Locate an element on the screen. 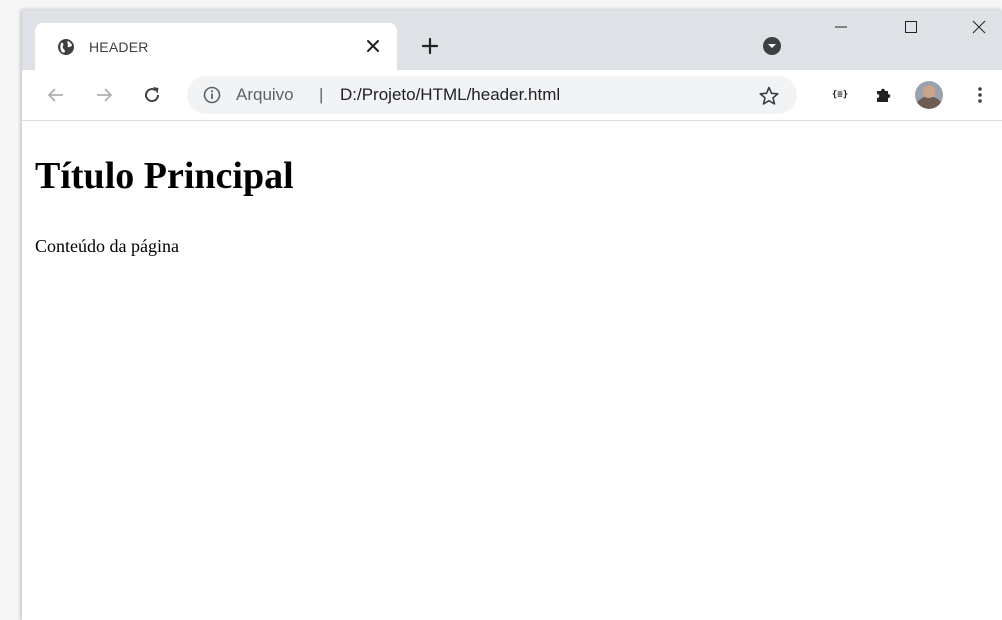 Image resolution: width=1002 pixels, height=620 pixels. star-icon is located at coordinates (769, 95).